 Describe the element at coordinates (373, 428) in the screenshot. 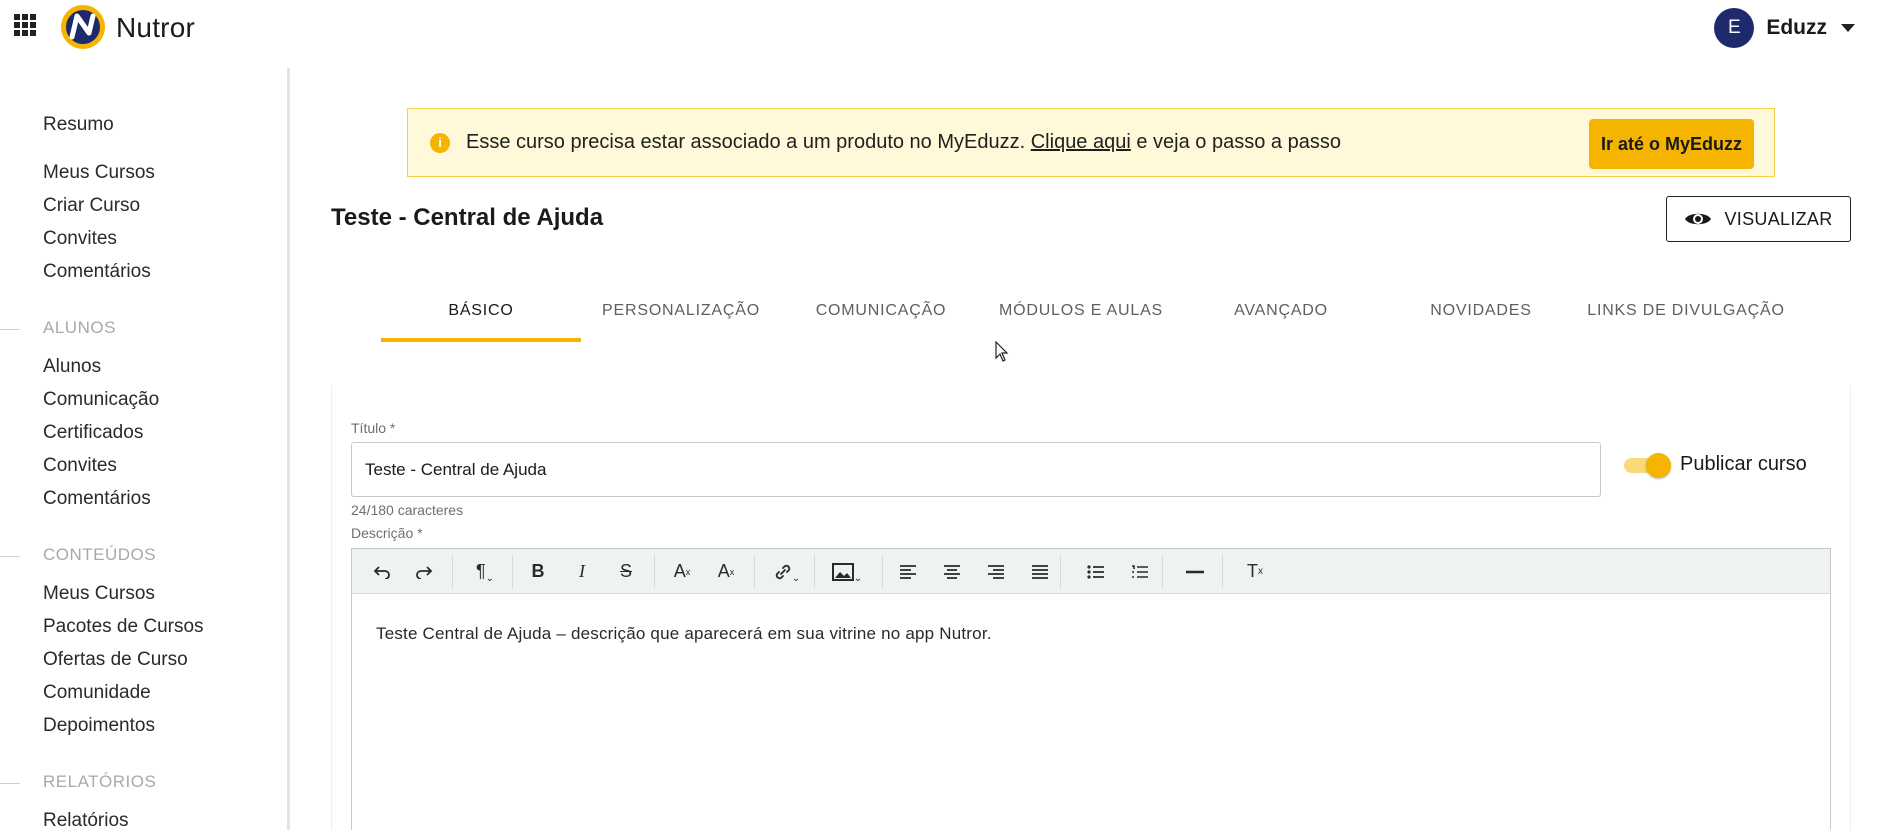

I see `title-label: Título *` at that location.